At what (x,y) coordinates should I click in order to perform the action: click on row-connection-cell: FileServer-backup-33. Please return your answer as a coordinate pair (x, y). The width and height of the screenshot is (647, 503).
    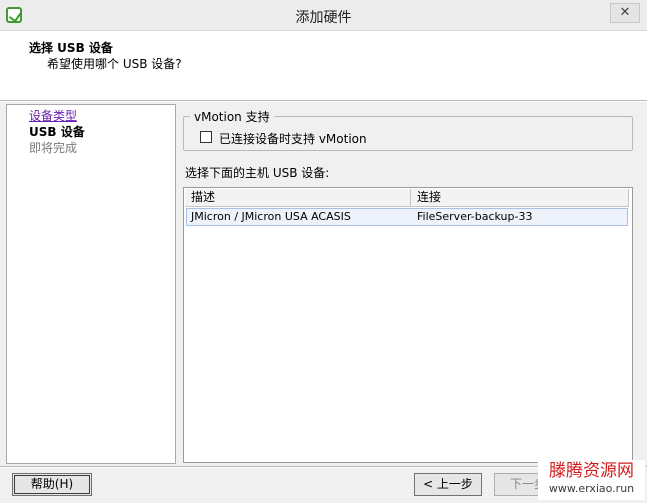
    Looking at the image, I should click on (475, 216).